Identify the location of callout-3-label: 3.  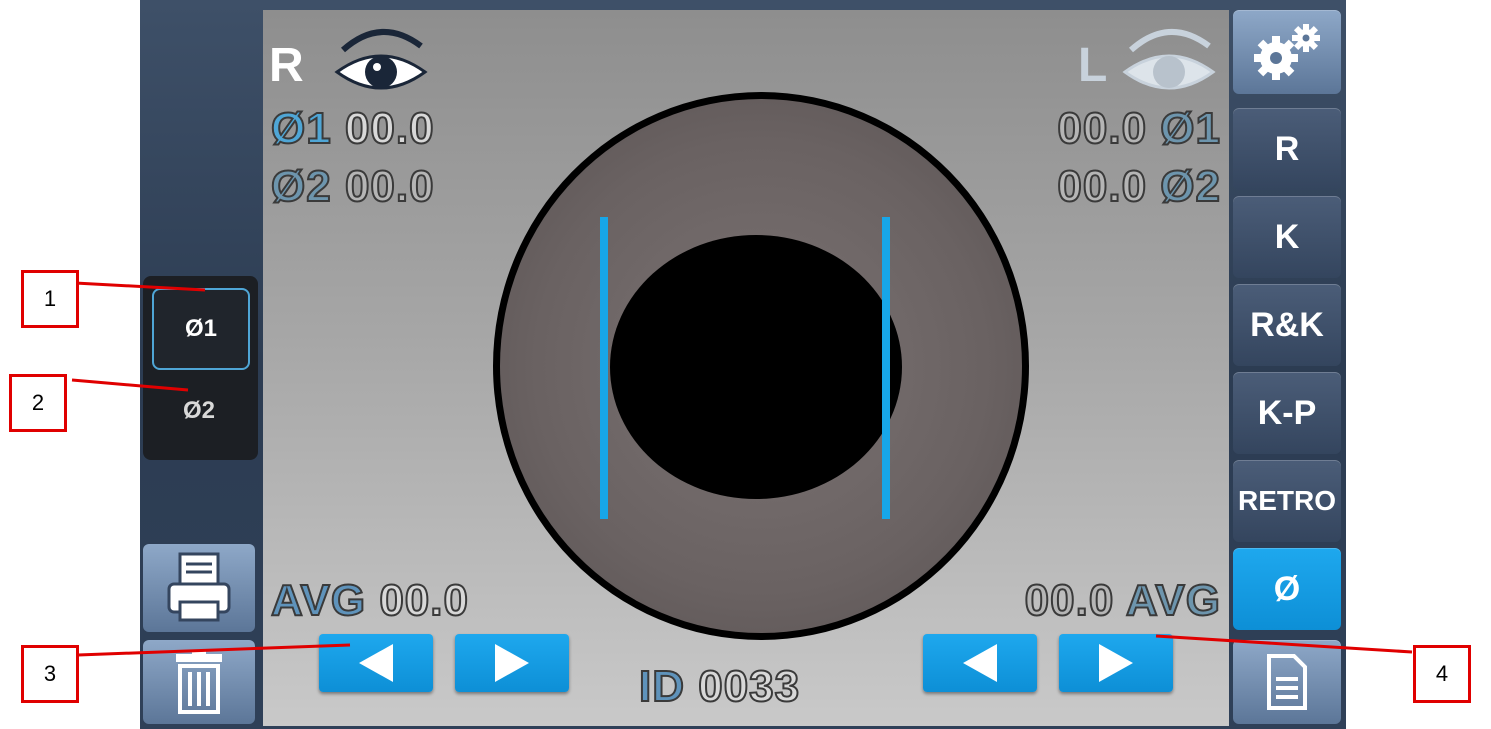
(50, 673).